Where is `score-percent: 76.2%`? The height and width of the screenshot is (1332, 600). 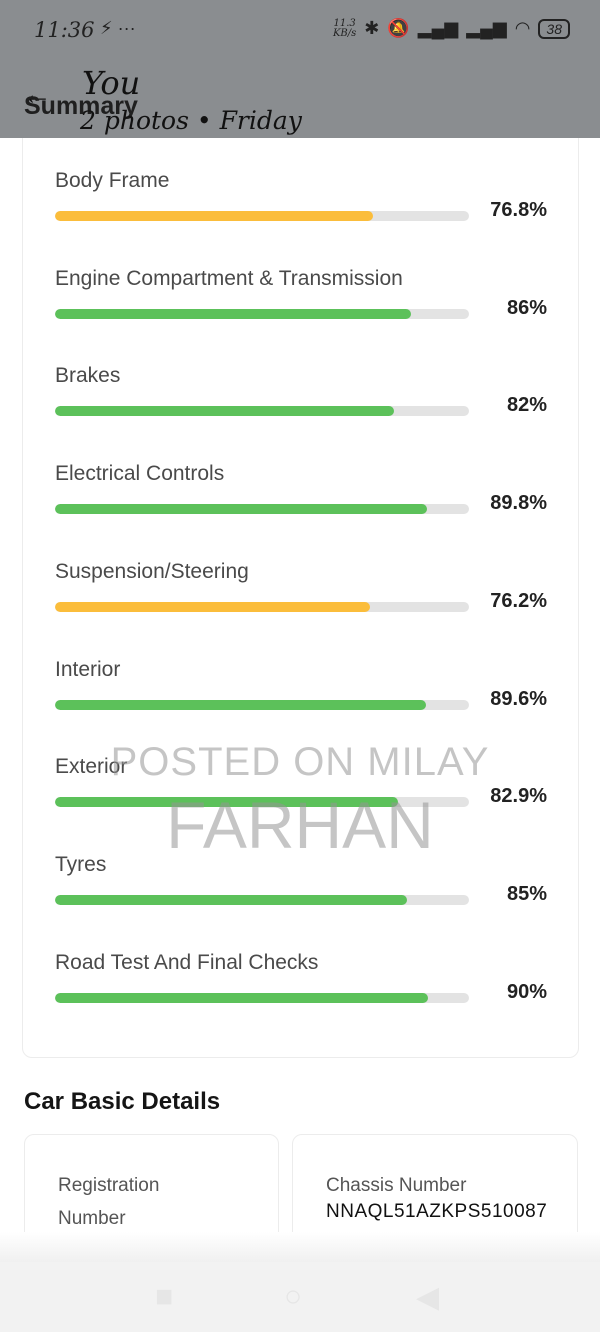 score-percent: 76.2% is located at coordinates (518, 600).